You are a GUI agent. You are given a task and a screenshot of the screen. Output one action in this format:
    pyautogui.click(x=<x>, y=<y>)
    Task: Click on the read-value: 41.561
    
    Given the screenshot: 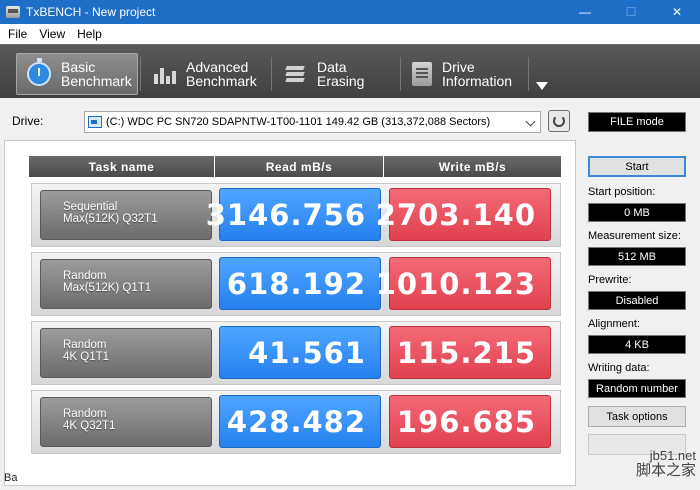 What is the action you would take?
    pyautogui.click(x=300, y=352)
    